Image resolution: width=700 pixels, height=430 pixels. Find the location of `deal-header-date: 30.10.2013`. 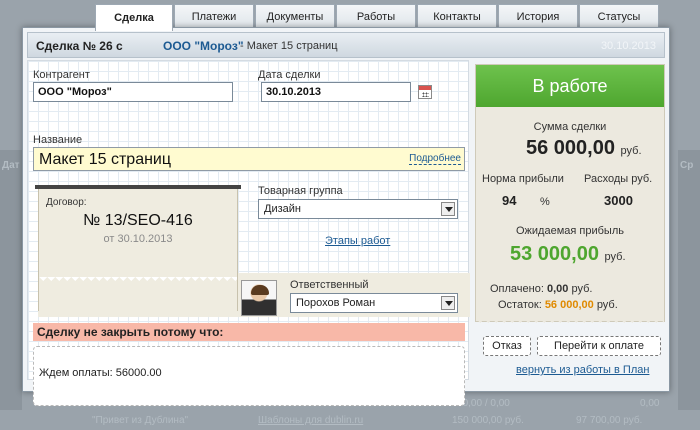

deal-header-date: 30.10.2013 is located at coordinates (628, 46).